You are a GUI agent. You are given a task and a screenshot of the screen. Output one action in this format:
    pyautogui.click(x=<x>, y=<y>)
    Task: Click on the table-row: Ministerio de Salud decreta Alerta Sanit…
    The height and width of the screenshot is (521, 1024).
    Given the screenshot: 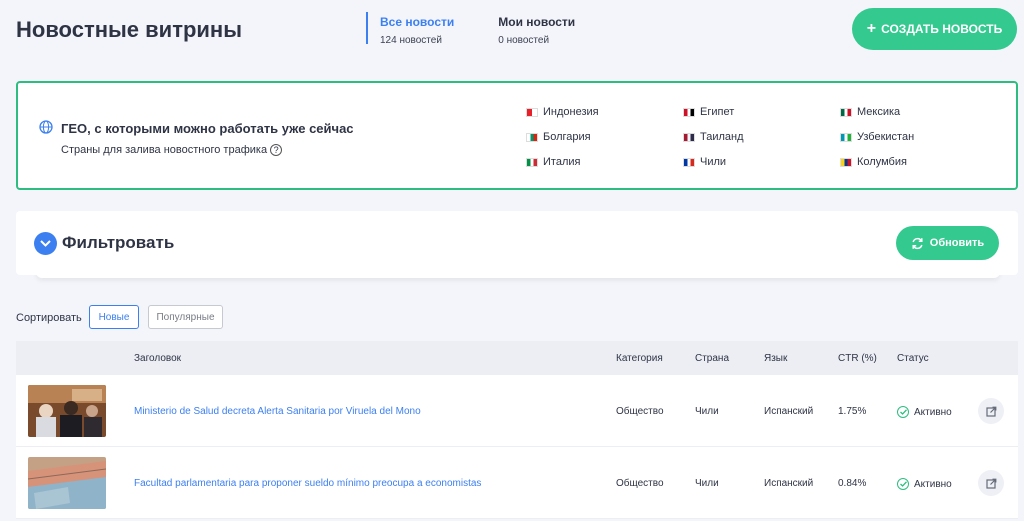 What is the action you would take?
    pyautogui.click(x=517, y=411)
    